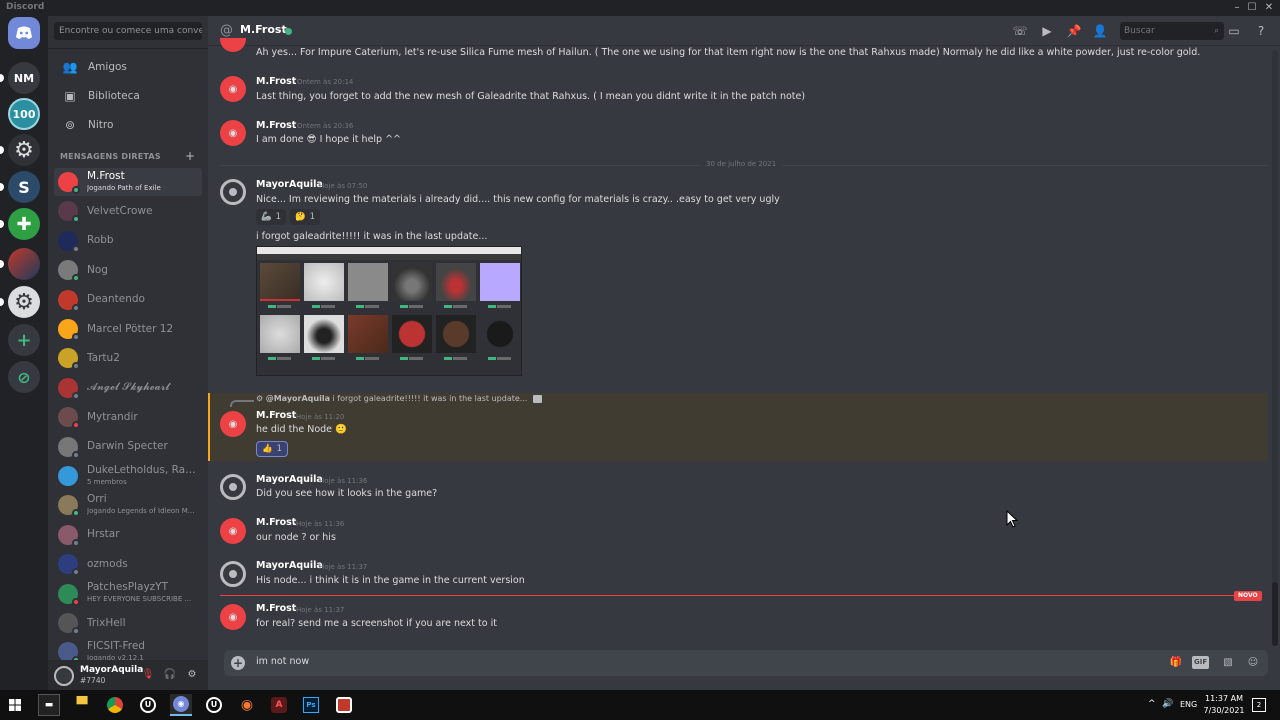 The image size is (1280, 720). I want to click on dm-item: Darwin Specter, so click(128, 447).